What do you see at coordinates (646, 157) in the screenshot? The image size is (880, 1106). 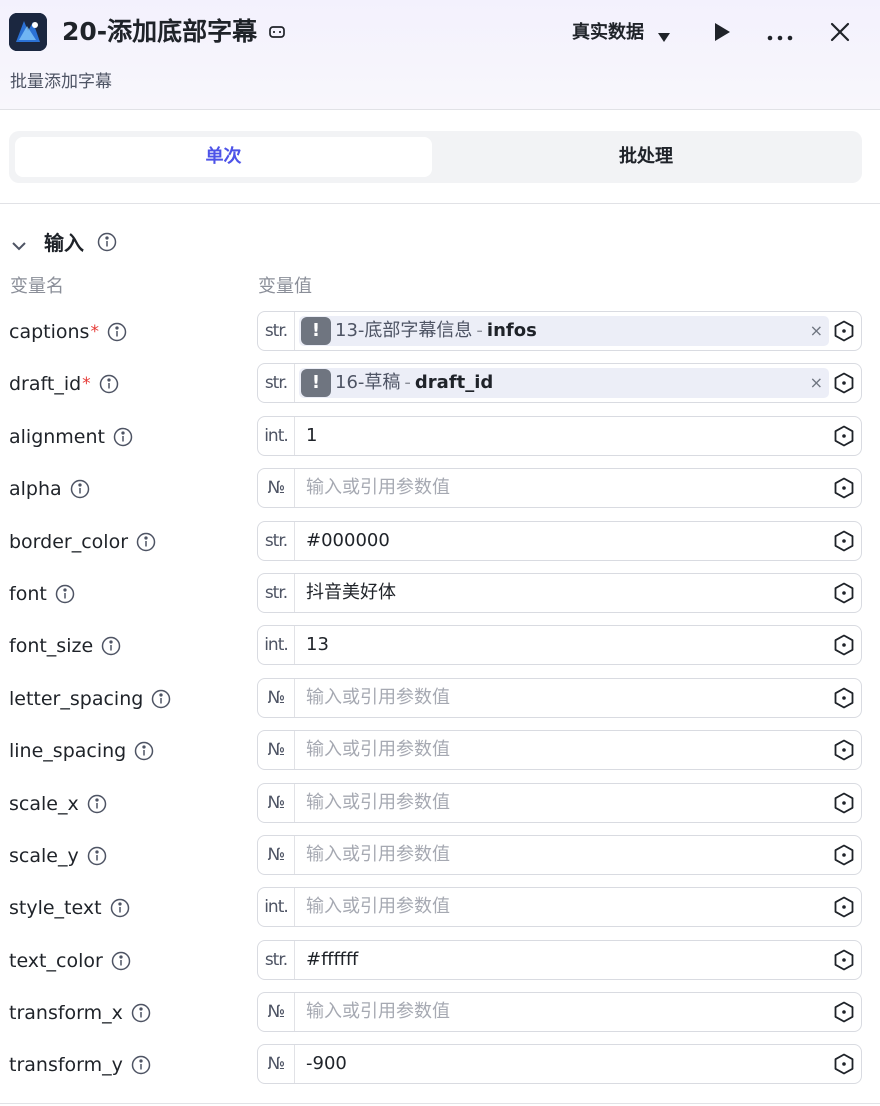 I see `tab-batch: 批处理` at bounding box center [646, 157].